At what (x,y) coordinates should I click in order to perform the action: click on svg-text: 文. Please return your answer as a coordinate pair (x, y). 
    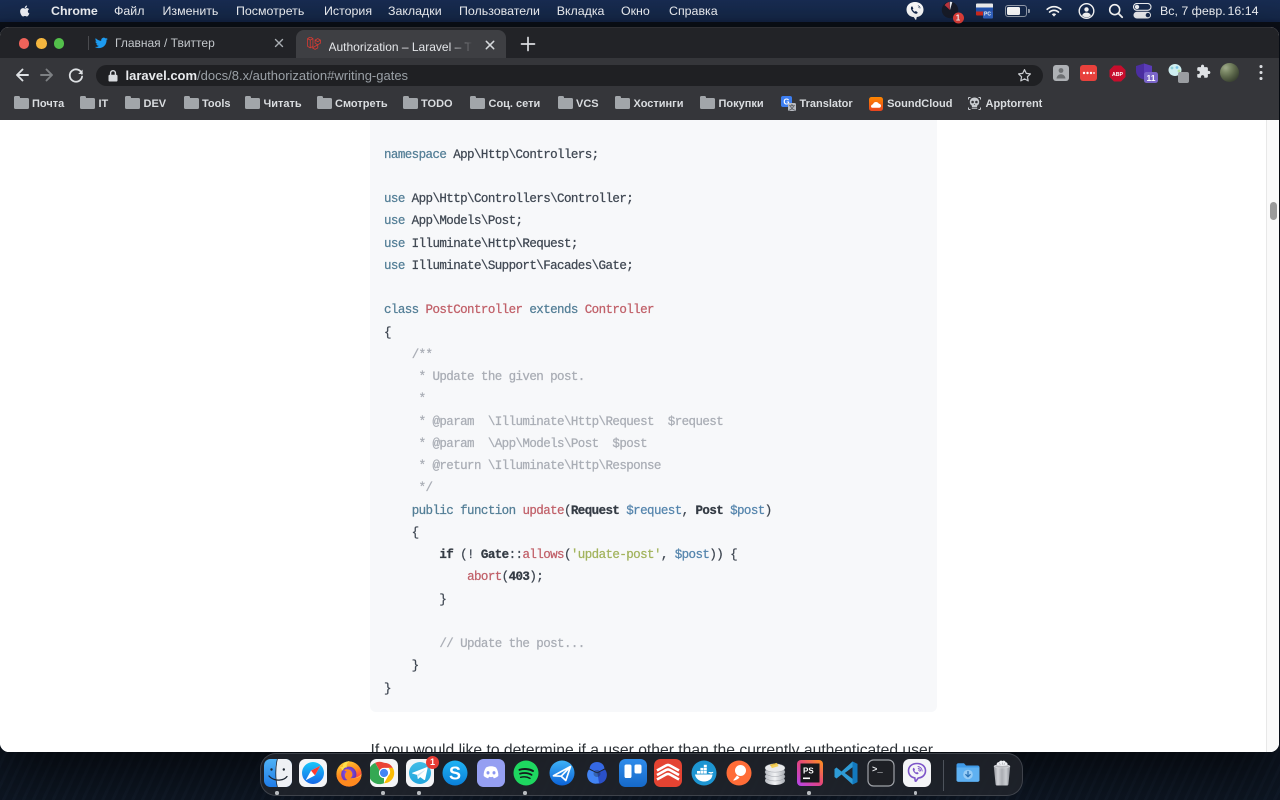
    Looking at the image, I should click on (792, 106).